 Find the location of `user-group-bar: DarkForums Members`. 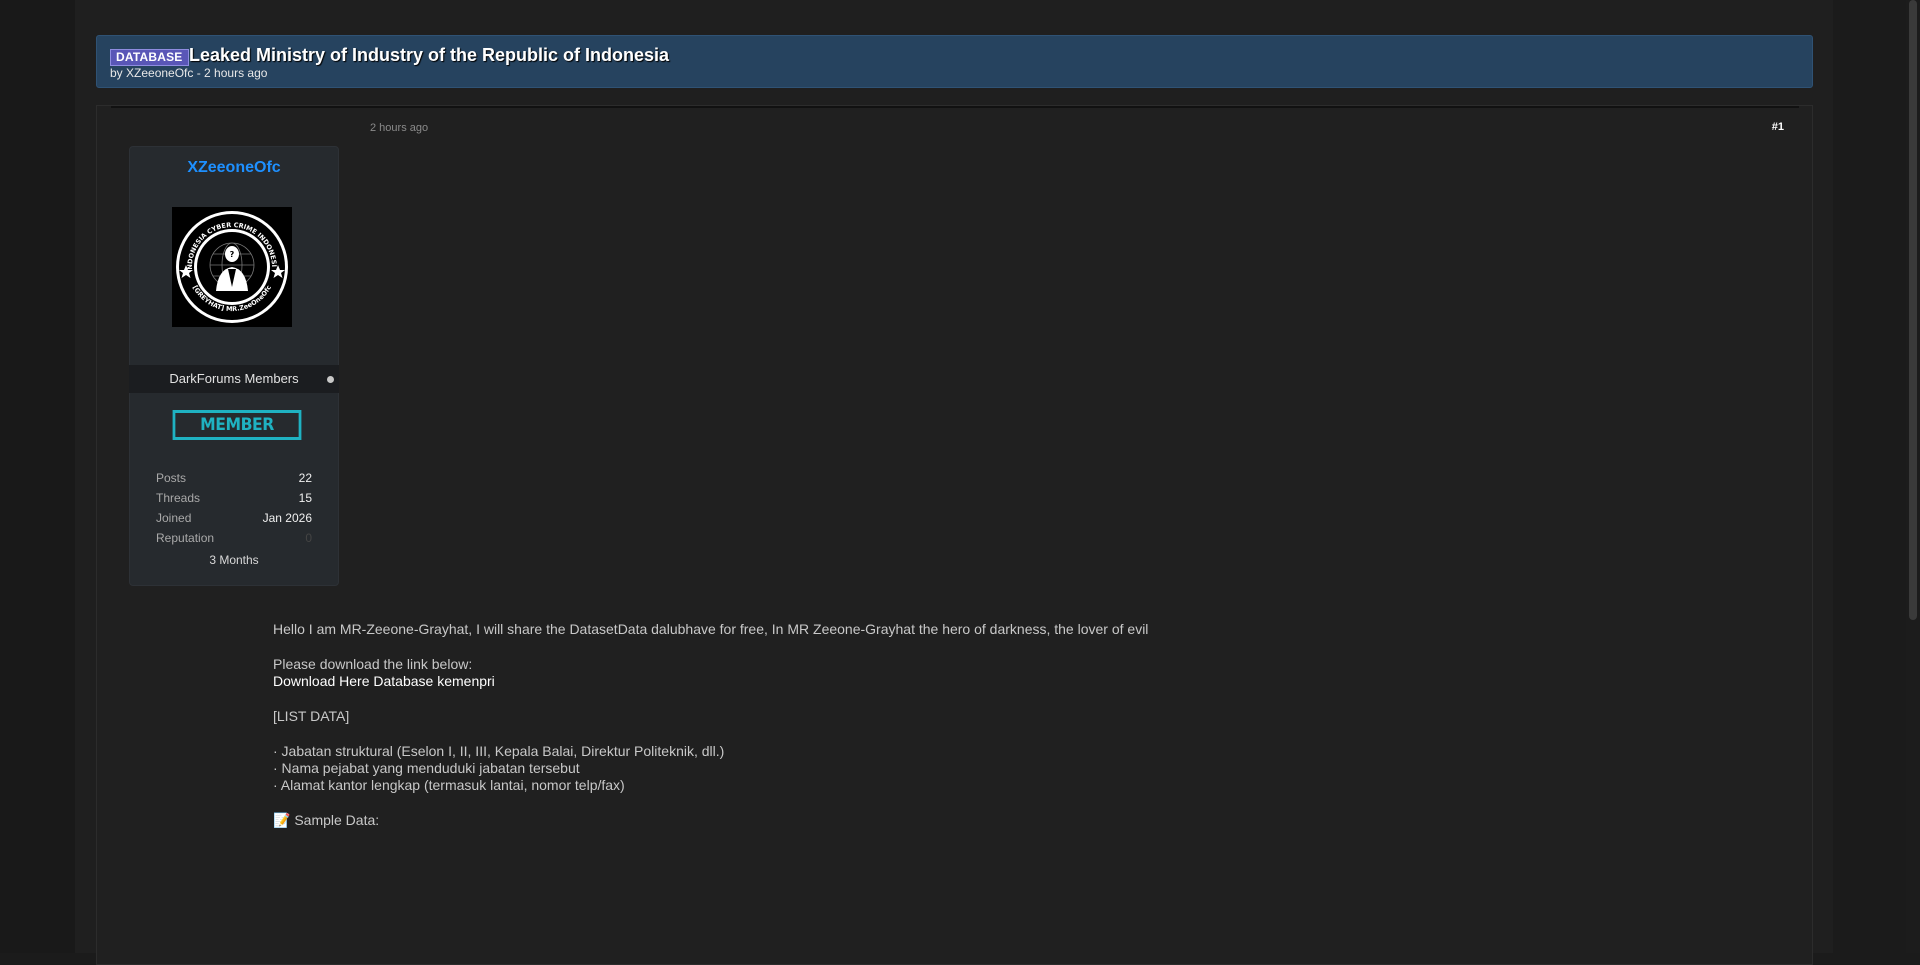

user-group-bar: DarkForums Members is located at coordinates (234, 379).